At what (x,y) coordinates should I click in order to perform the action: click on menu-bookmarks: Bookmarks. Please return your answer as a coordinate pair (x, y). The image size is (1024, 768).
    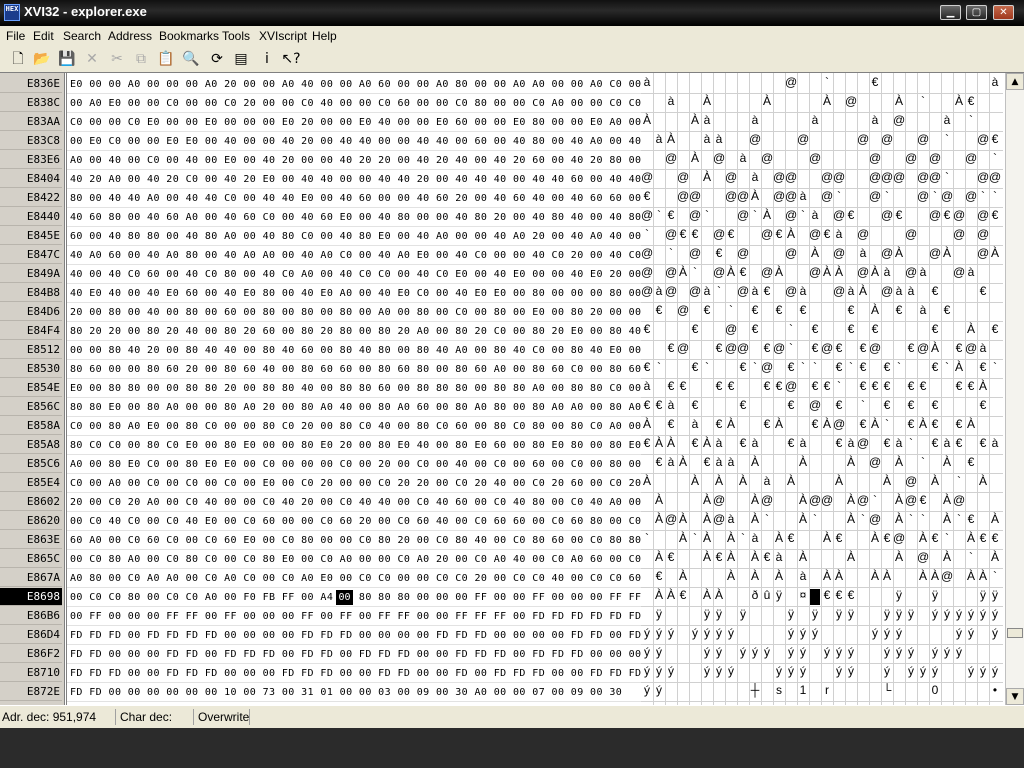
    Looking at the image, I should click on (189, 36).